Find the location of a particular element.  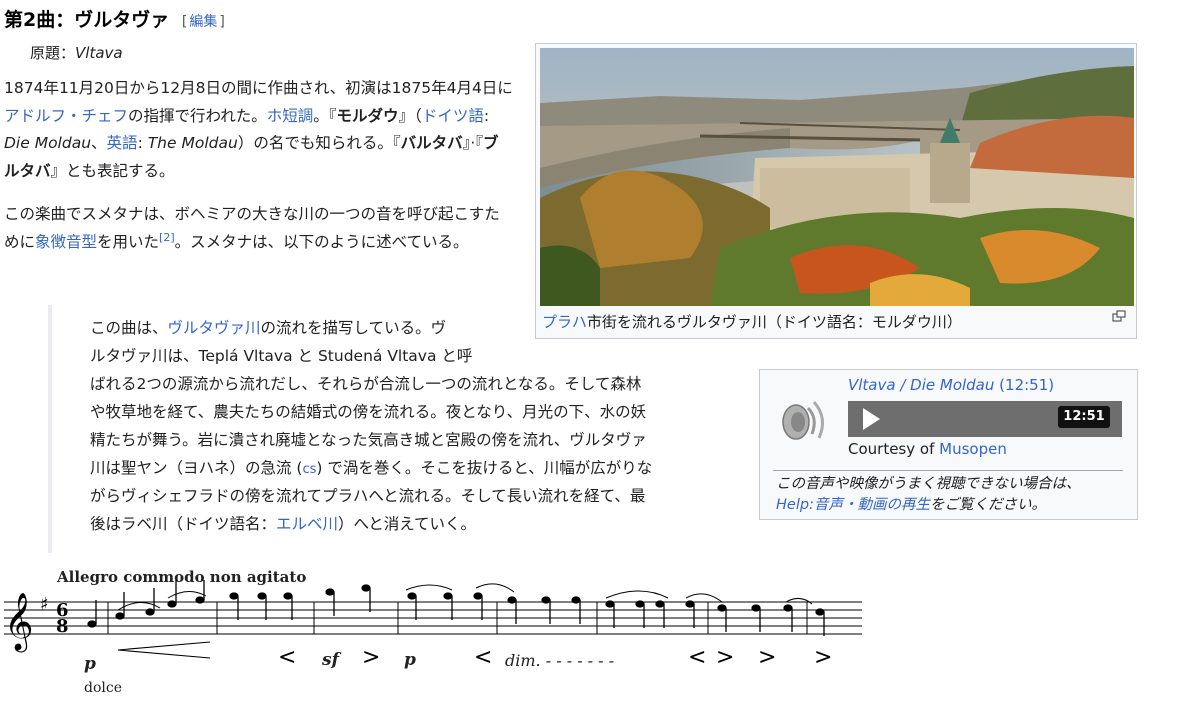

edit-link: 編集 is located at coordinates (203, 22).